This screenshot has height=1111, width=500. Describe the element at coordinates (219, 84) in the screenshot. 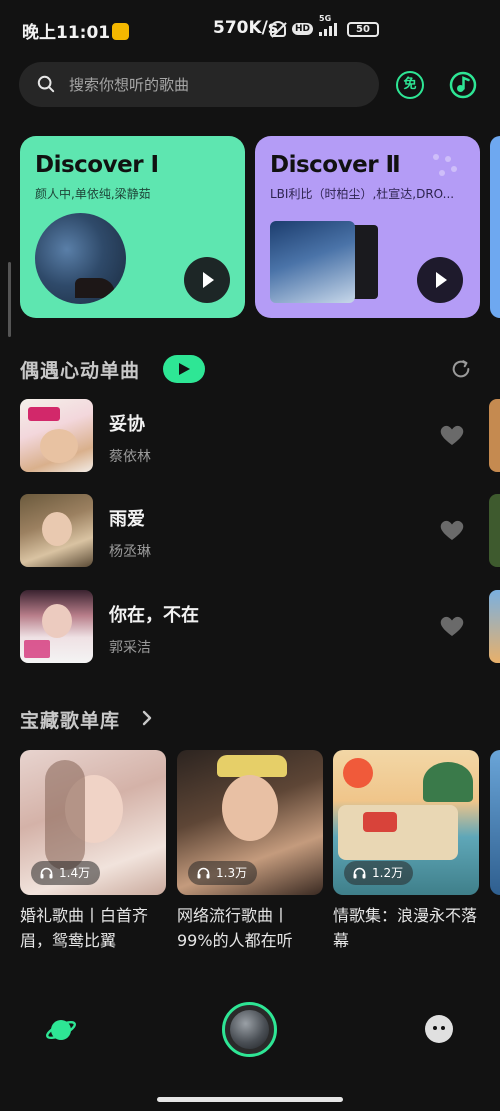

I see `search-input` at that location.